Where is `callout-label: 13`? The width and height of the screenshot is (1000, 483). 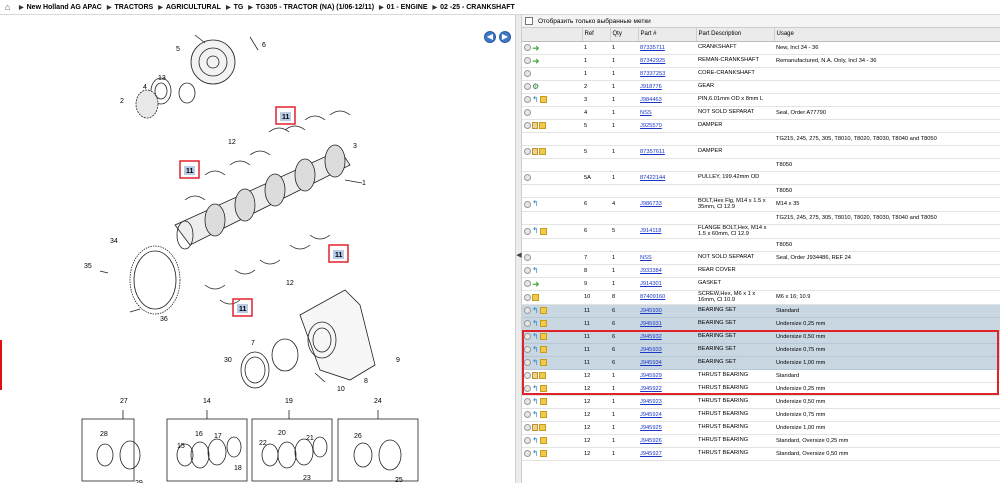 callout-label: 13 is located at coordinates (162, 78).